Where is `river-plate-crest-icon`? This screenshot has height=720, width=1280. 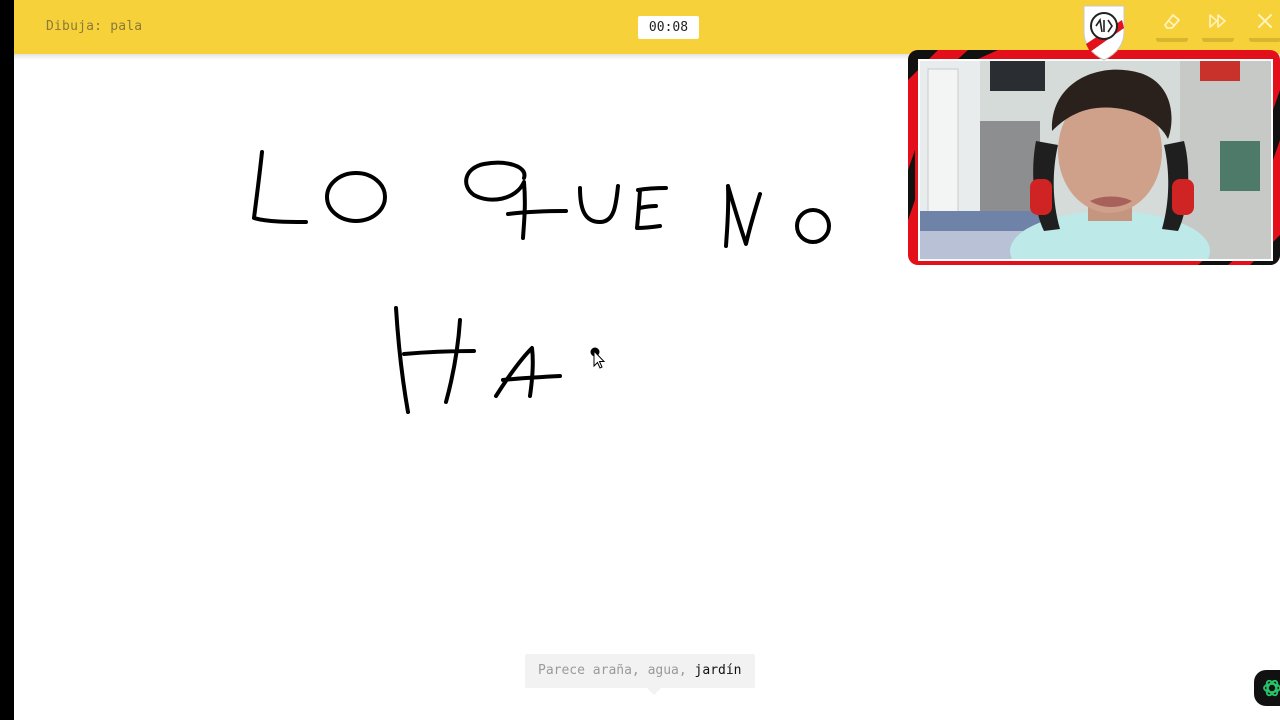
river-plate-crest-icon is located at coordinates (1104, 32).